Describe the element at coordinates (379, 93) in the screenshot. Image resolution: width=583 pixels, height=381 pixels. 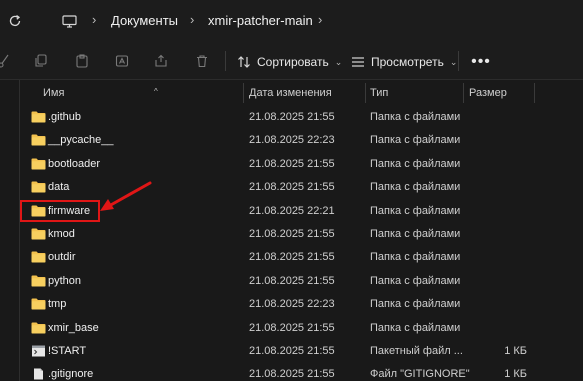
I see `column-type: Тип` at that location.